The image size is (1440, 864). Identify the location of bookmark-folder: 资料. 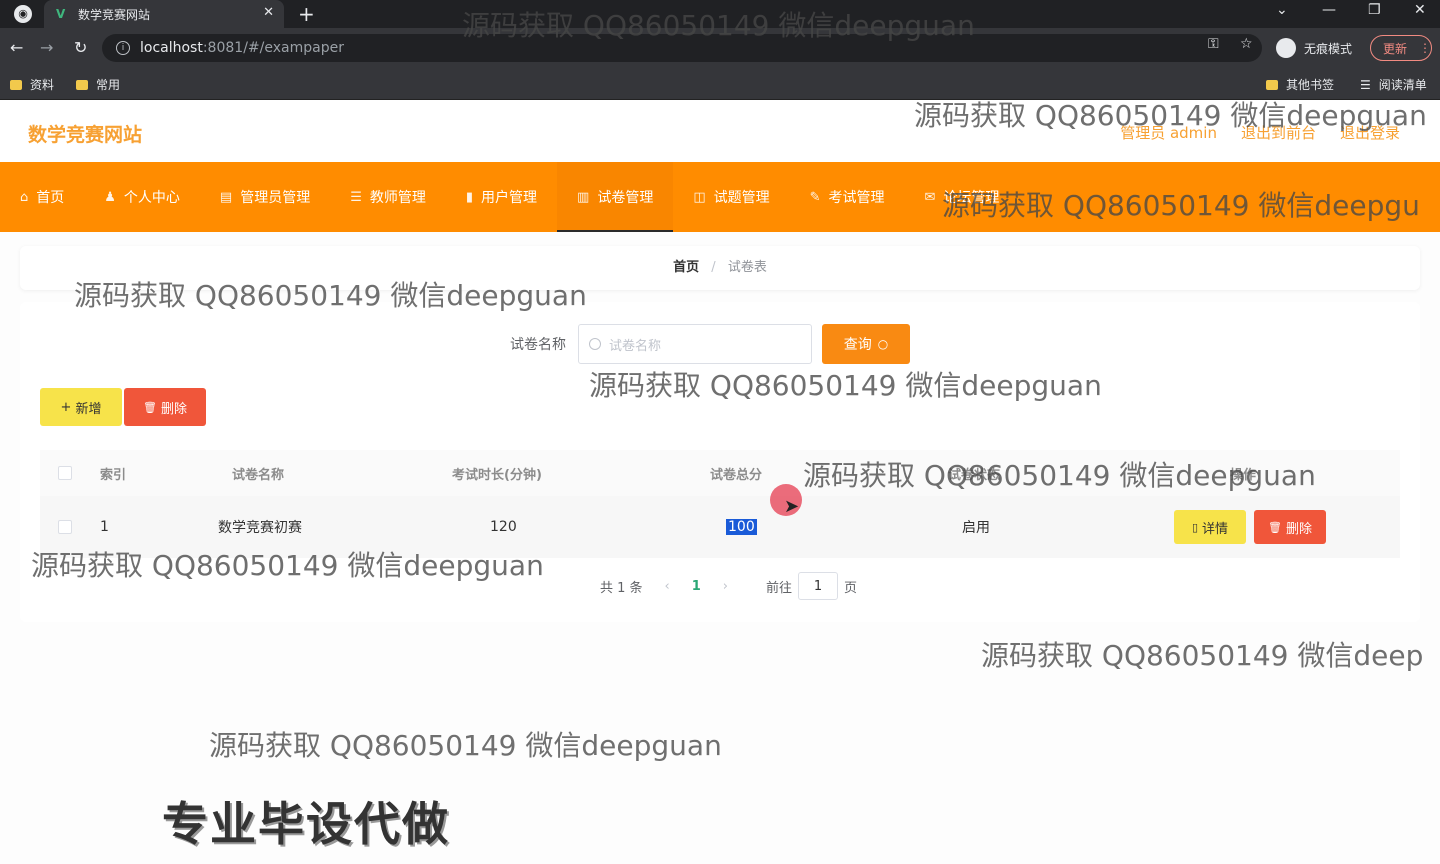
(32, 84).